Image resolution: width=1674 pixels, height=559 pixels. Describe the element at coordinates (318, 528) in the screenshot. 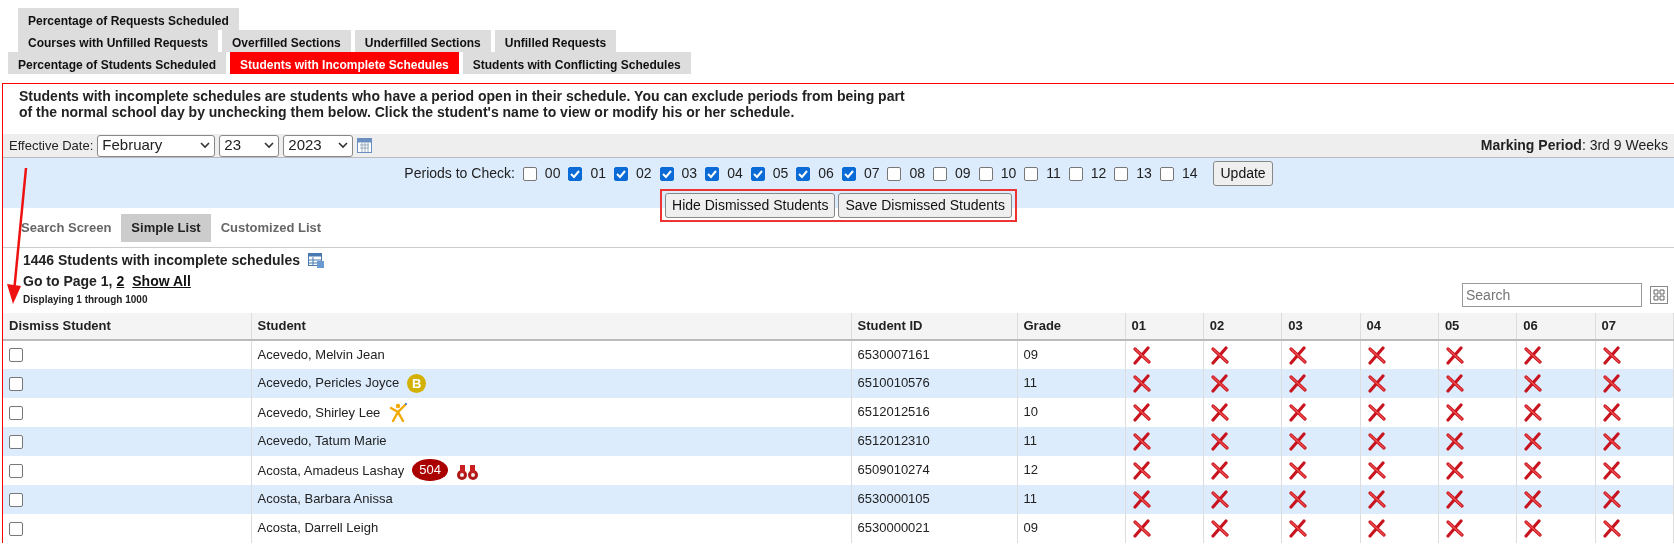

I see `student-link: Acosta, Darrell Leigh` at that location.